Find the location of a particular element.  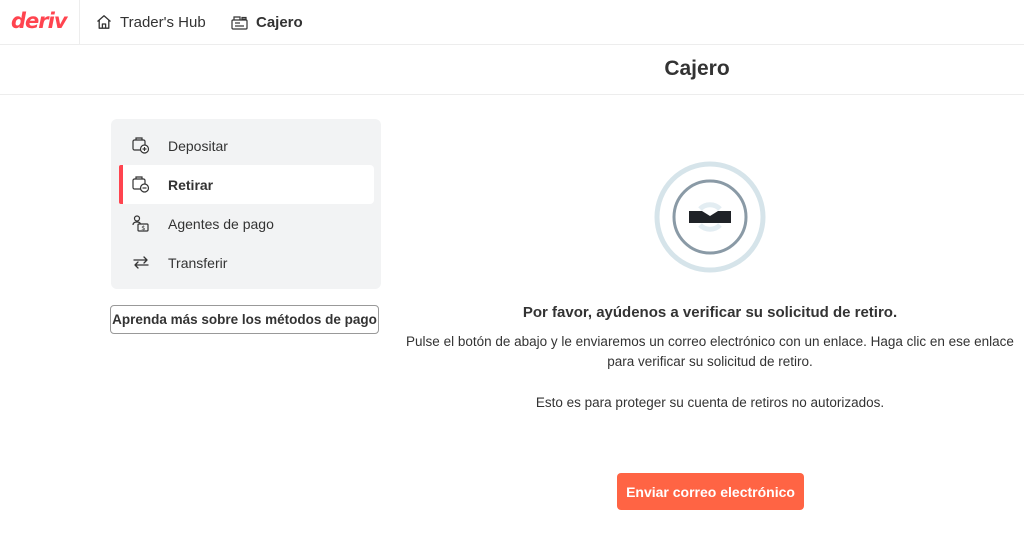

sidebar-item-withdraw: Retirar is located at coordinates (246, 184).